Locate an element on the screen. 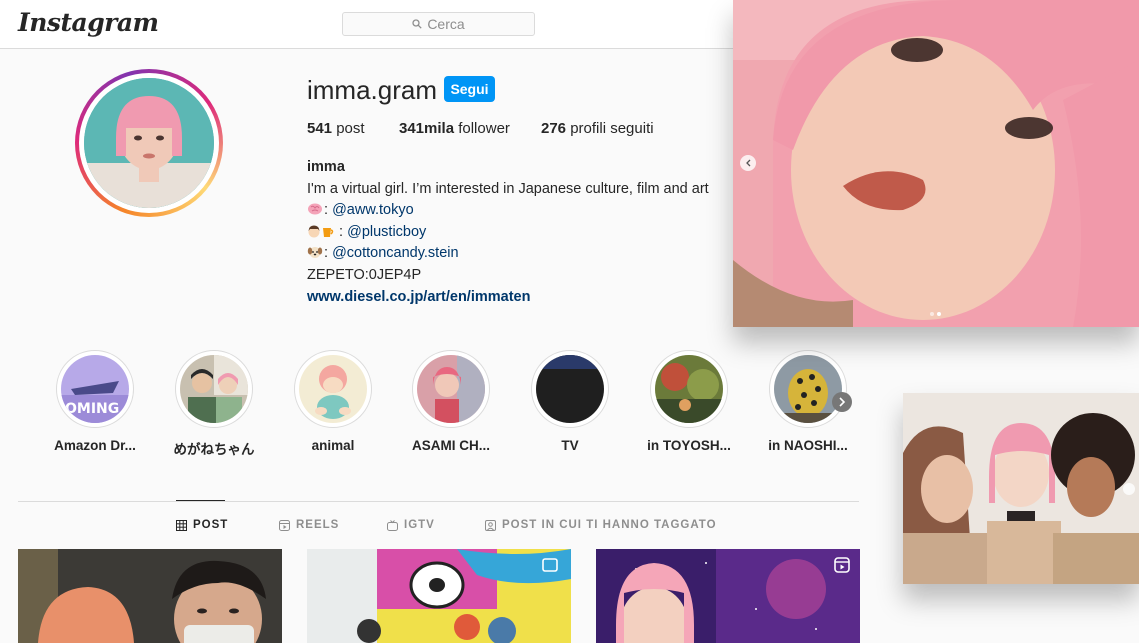 Image resolution: width=1139 pixels, height=643 pixels. instagram-logo: Instagram is located at coordinates (88, 22).